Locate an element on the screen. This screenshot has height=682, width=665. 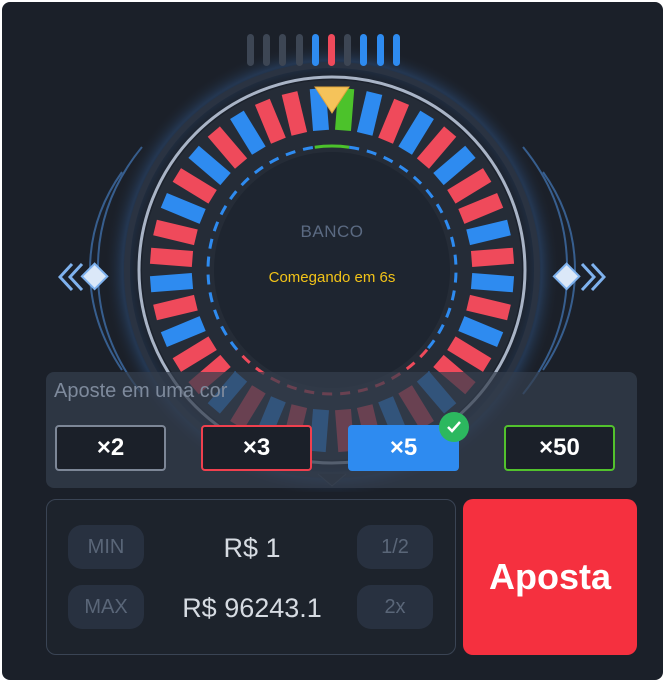
half-button: 1/2 is located at coordinates (395, 547).